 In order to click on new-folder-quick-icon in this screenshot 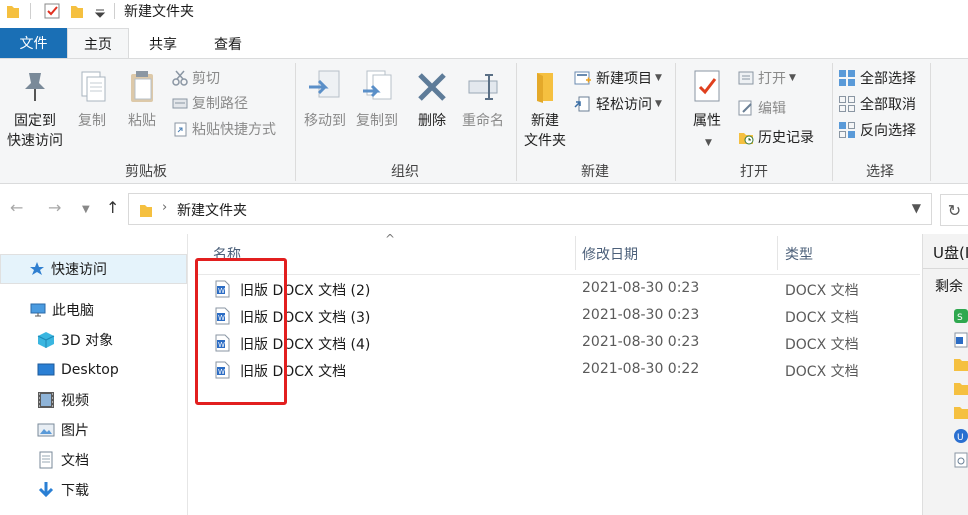, I will do `click(77, 11)`.